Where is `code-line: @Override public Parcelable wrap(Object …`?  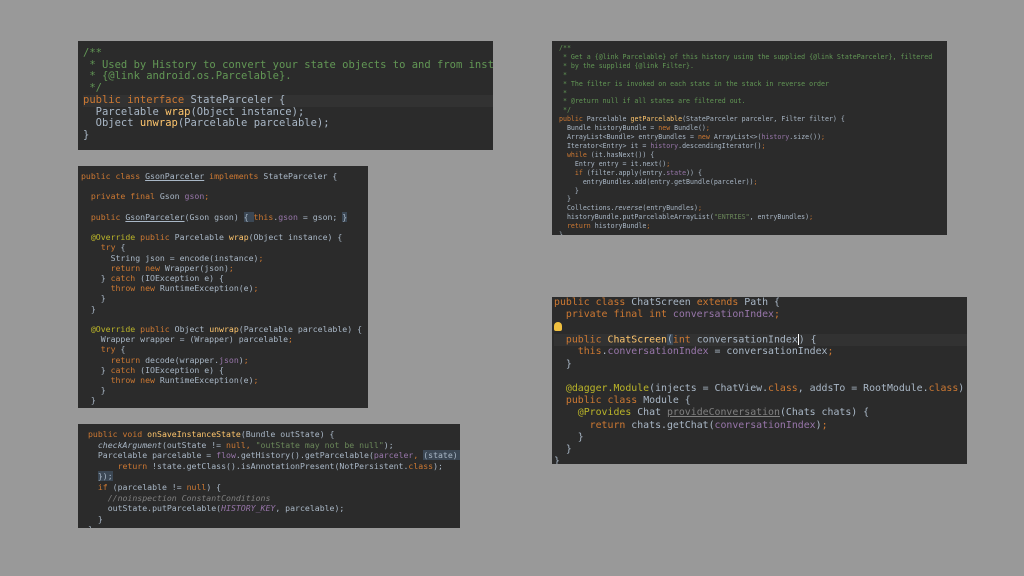 code-line: @Override public Parcelable wrap(Object … is located at coordinates (212, 237).